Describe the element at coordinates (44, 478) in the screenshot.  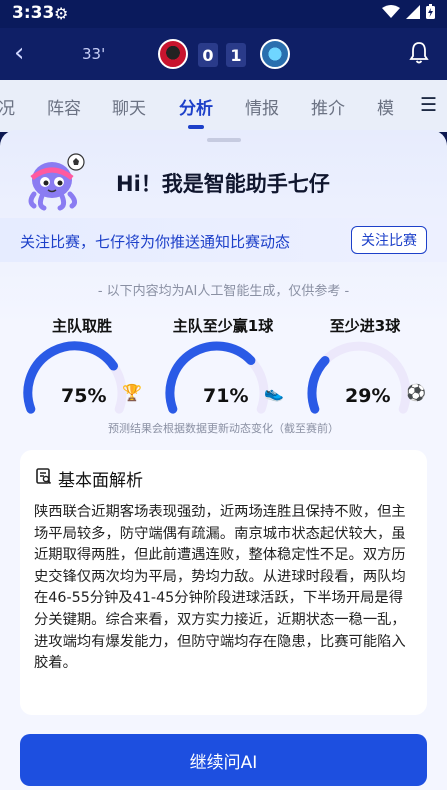
I see `document-search-icon` at that location.